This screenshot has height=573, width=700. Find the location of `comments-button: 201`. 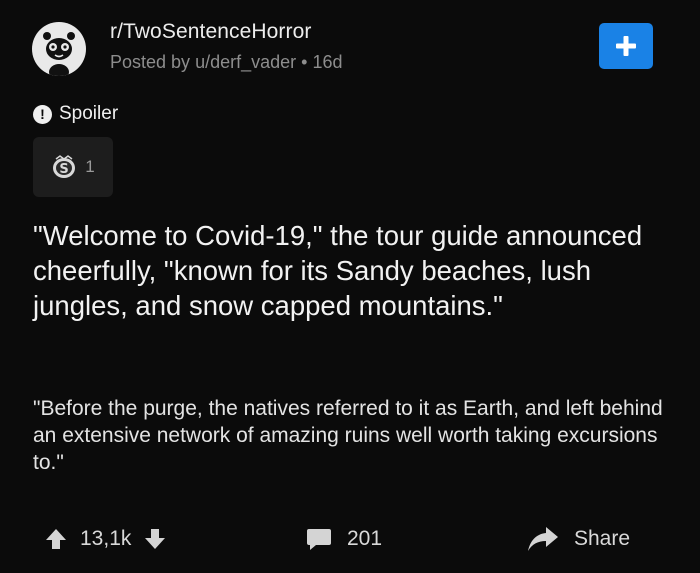

comments-button: 201 is located at coordinates (344, 539).